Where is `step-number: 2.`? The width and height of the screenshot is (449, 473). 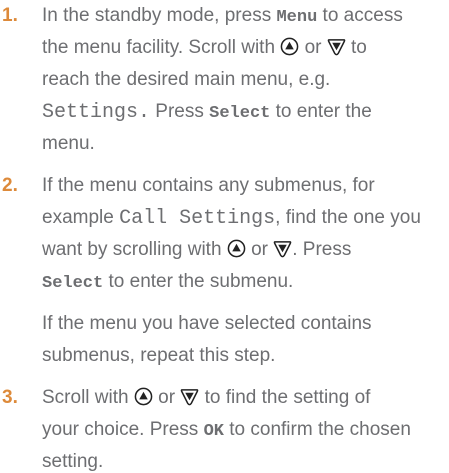
step-number: 2. is located at coordinates (10, 185).